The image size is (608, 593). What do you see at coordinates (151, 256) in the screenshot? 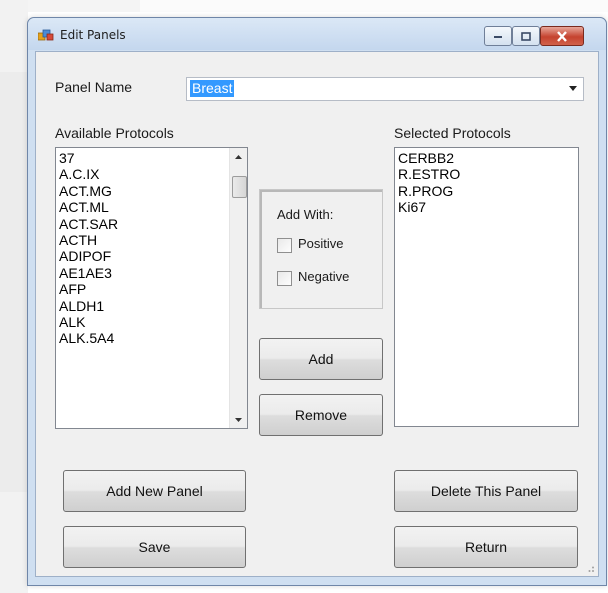
I see `list-item: ADIPOF` at bounding box center [151, 256].